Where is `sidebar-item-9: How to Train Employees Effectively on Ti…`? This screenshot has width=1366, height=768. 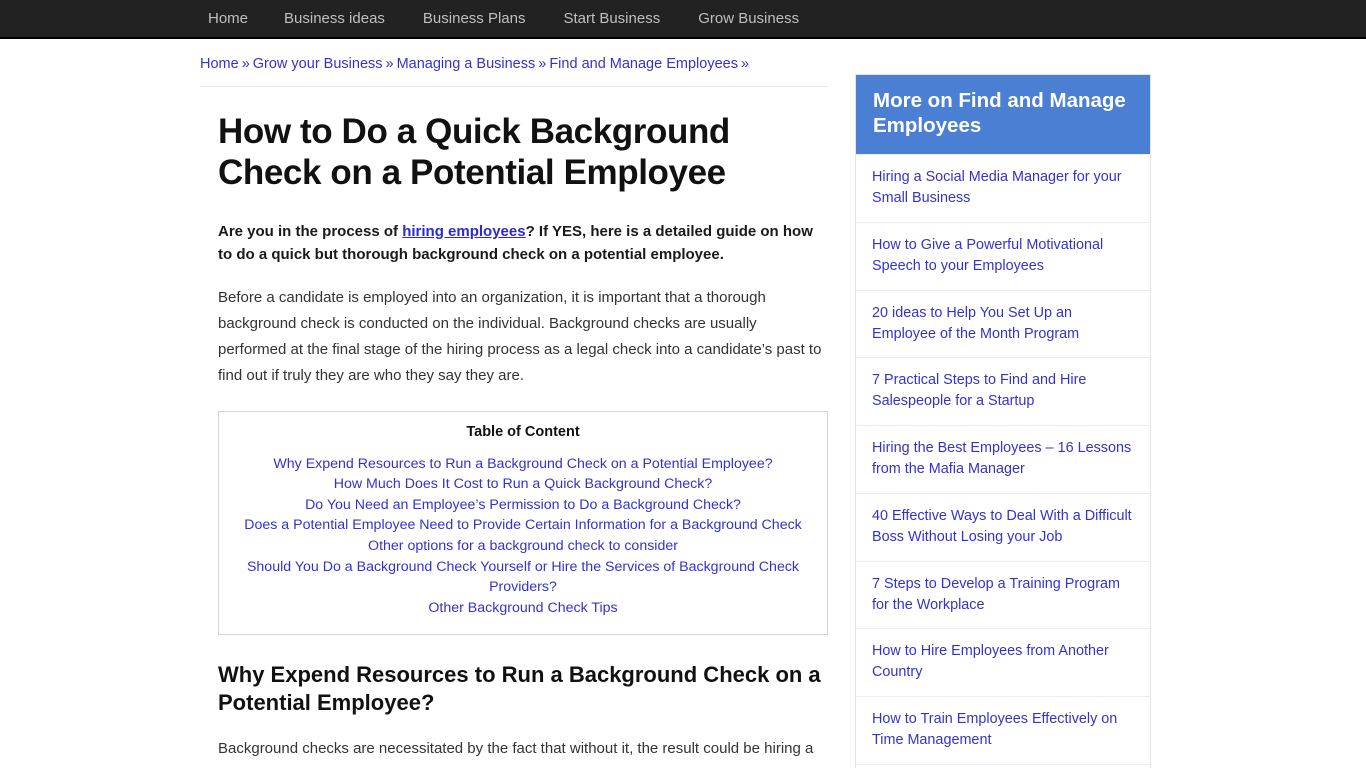
sidebar-item-9: How to Train Employees Effectively on Ti… is located at coordinates (1003, 730).